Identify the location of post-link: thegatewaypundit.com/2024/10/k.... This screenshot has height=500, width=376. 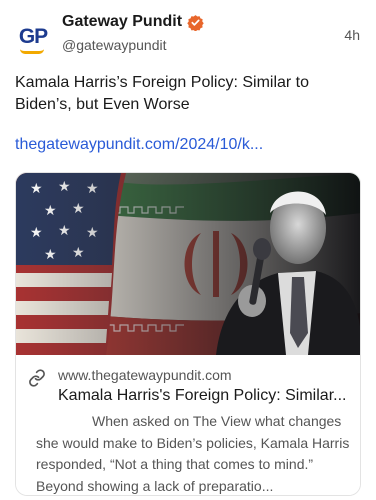
(139, 145).